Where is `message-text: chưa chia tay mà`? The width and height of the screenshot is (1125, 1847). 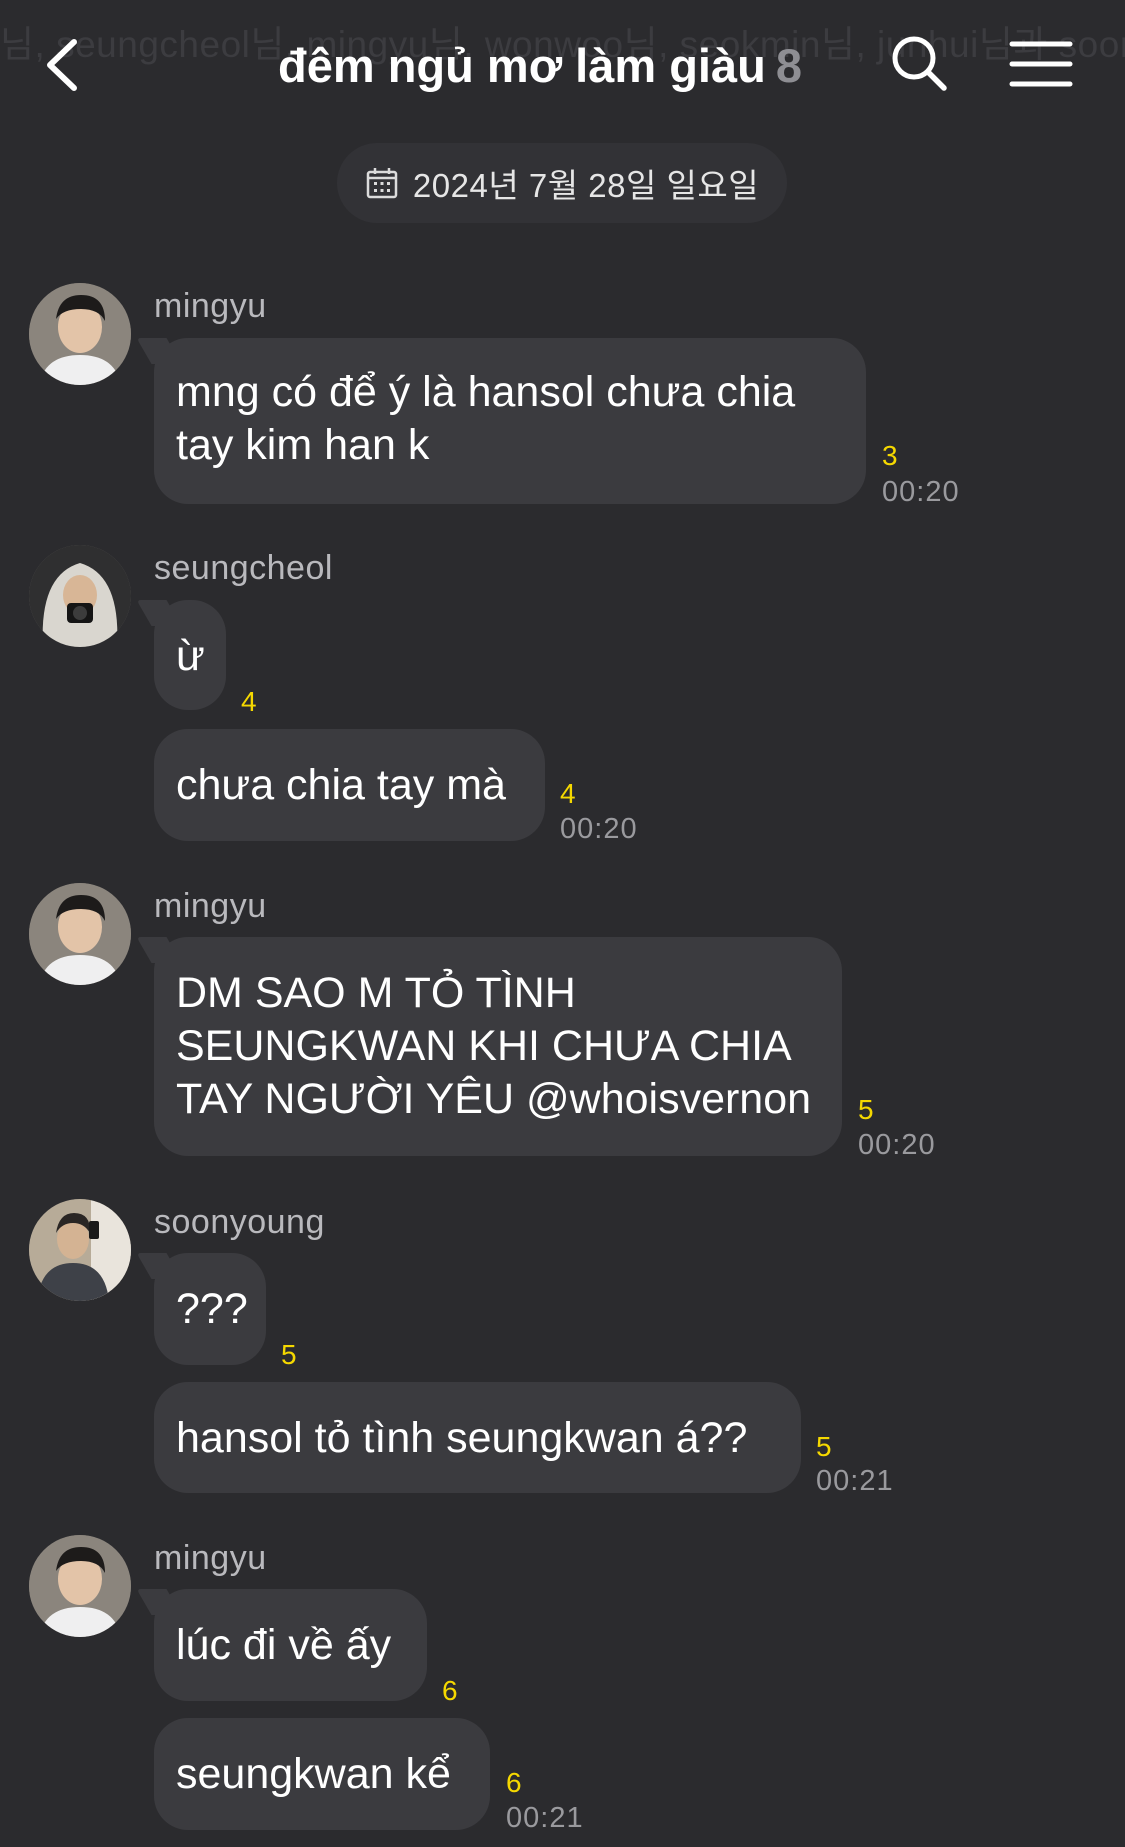 message-text: chưa chia tay mà is located at coordinates (341, 785).